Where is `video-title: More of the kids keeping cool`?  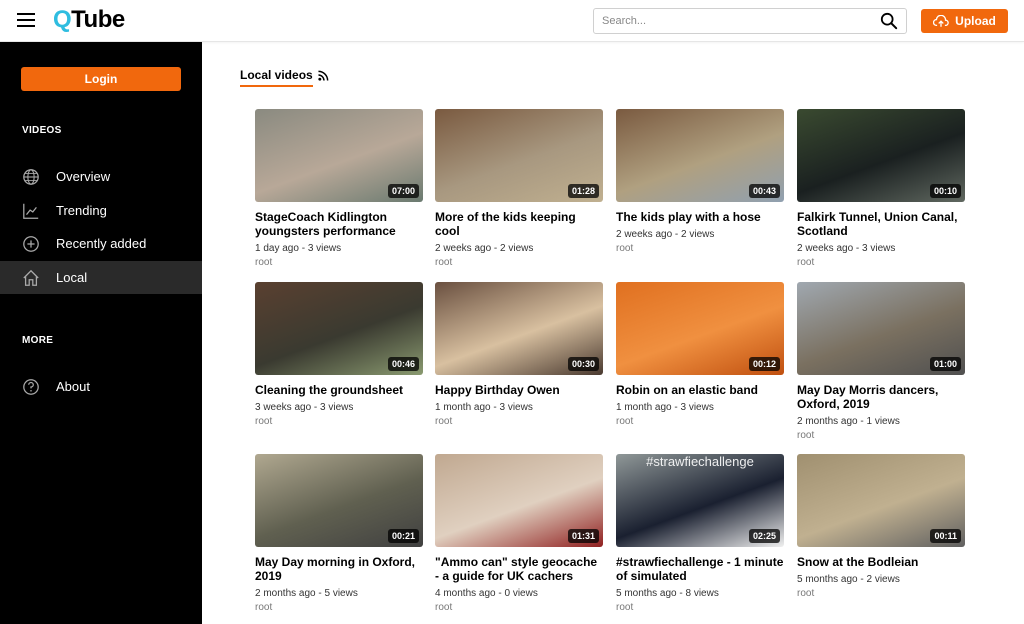
video-title: More of the kids keeping cool is located at coordinates (519, 224).